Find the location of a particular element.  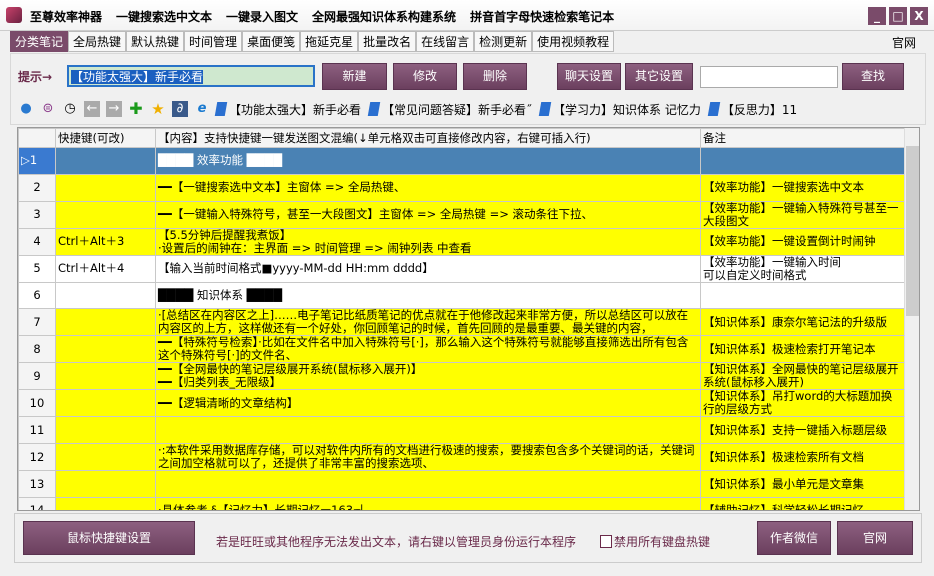

table-row: ▷1 ████ 效率功能 ████ is located at coordinates (461, 161).